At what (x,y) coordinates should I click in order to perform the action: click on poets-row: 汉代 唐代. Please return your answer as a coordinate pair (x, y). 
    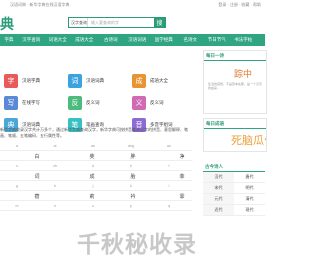
    Looking at the image, I should click on (234, 177).